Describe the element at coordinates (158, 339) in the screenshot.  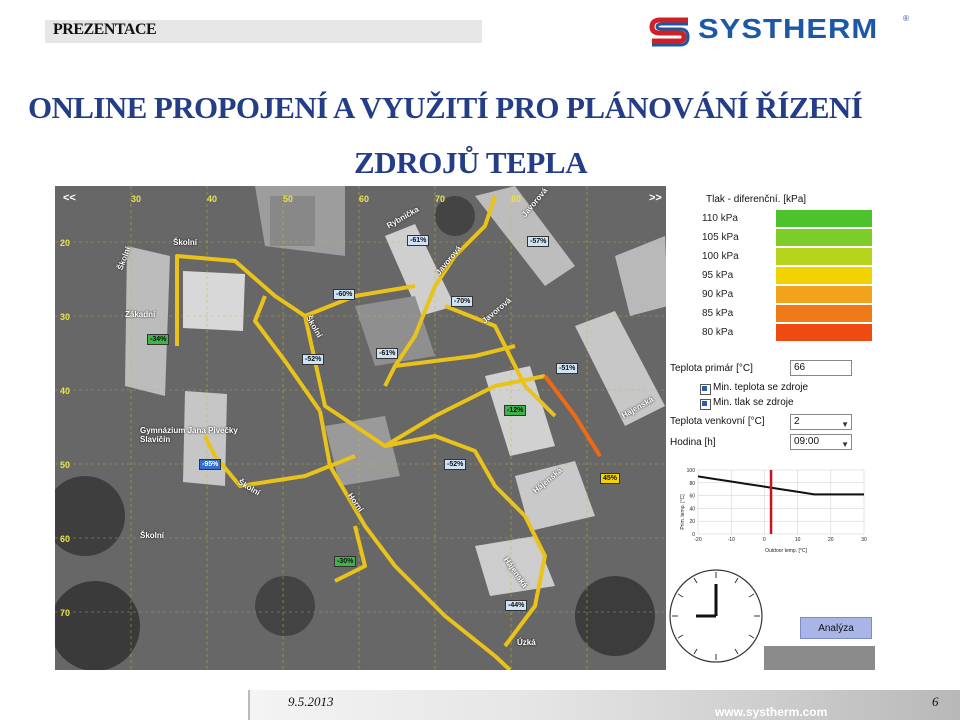
I see `pressure-label: -34%` at that location.